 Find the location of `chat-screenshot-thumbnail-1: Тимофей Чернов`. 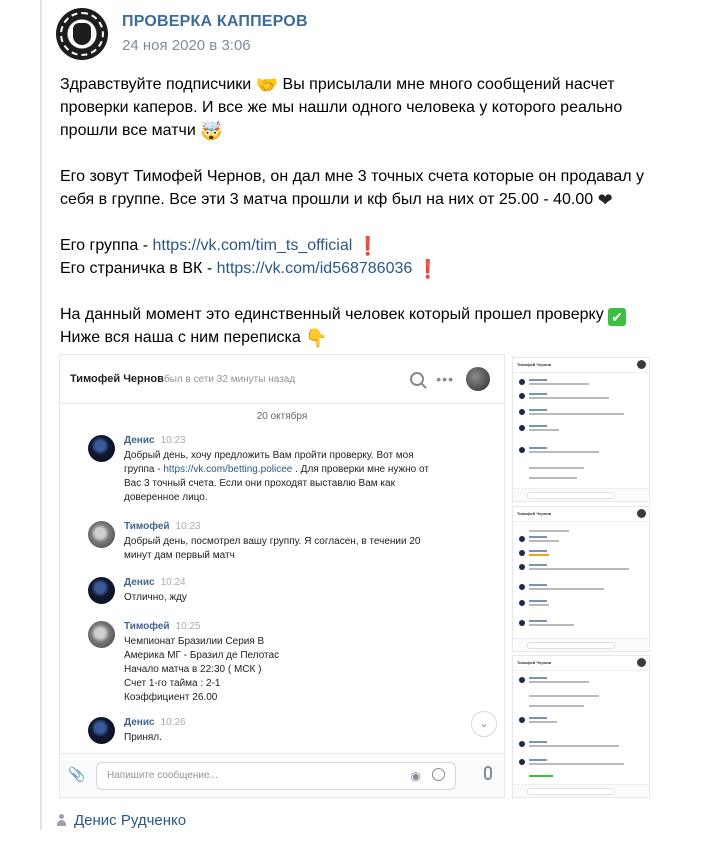

chat-screenshot-thumbnail-1: Тимофей Чернов is located at coordinates (581, 429).